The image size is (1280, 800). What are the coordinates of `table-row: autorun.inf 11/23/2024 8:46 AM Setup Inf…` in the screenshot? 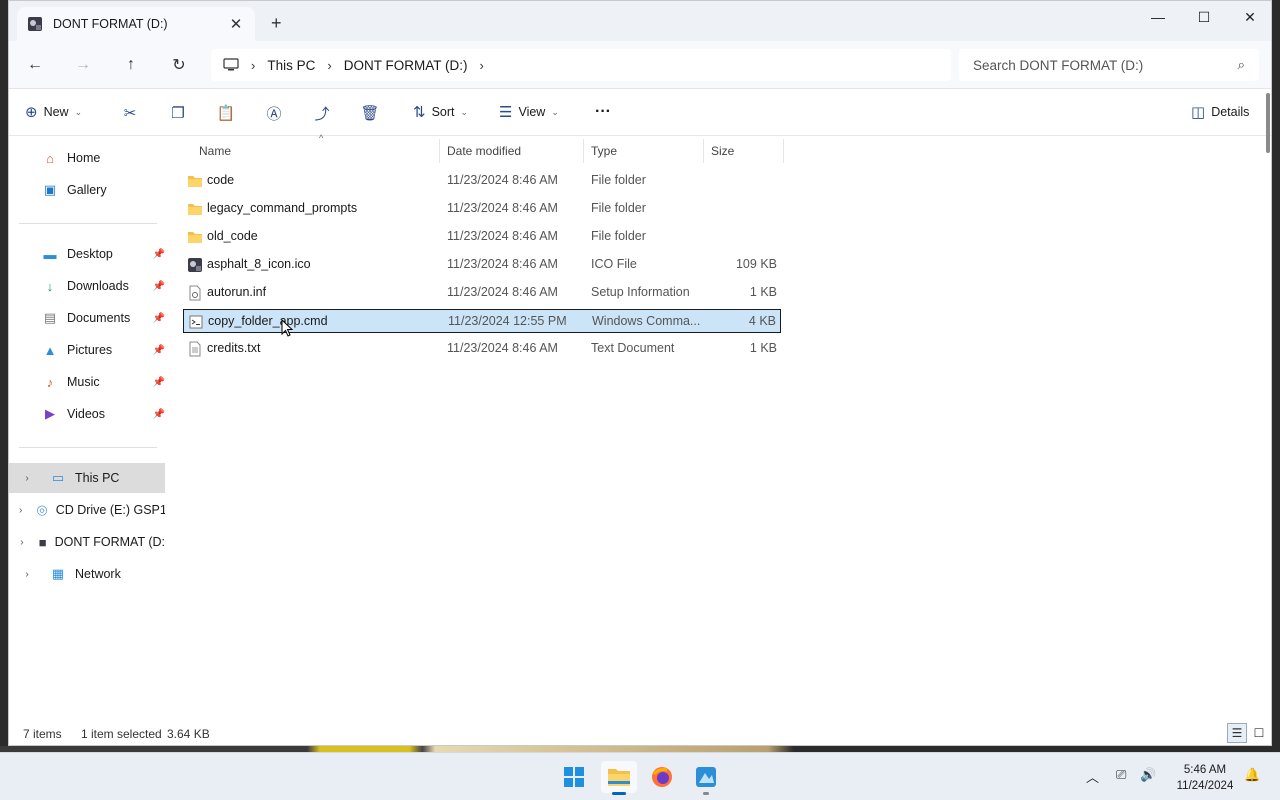 It's located at (482, 293).